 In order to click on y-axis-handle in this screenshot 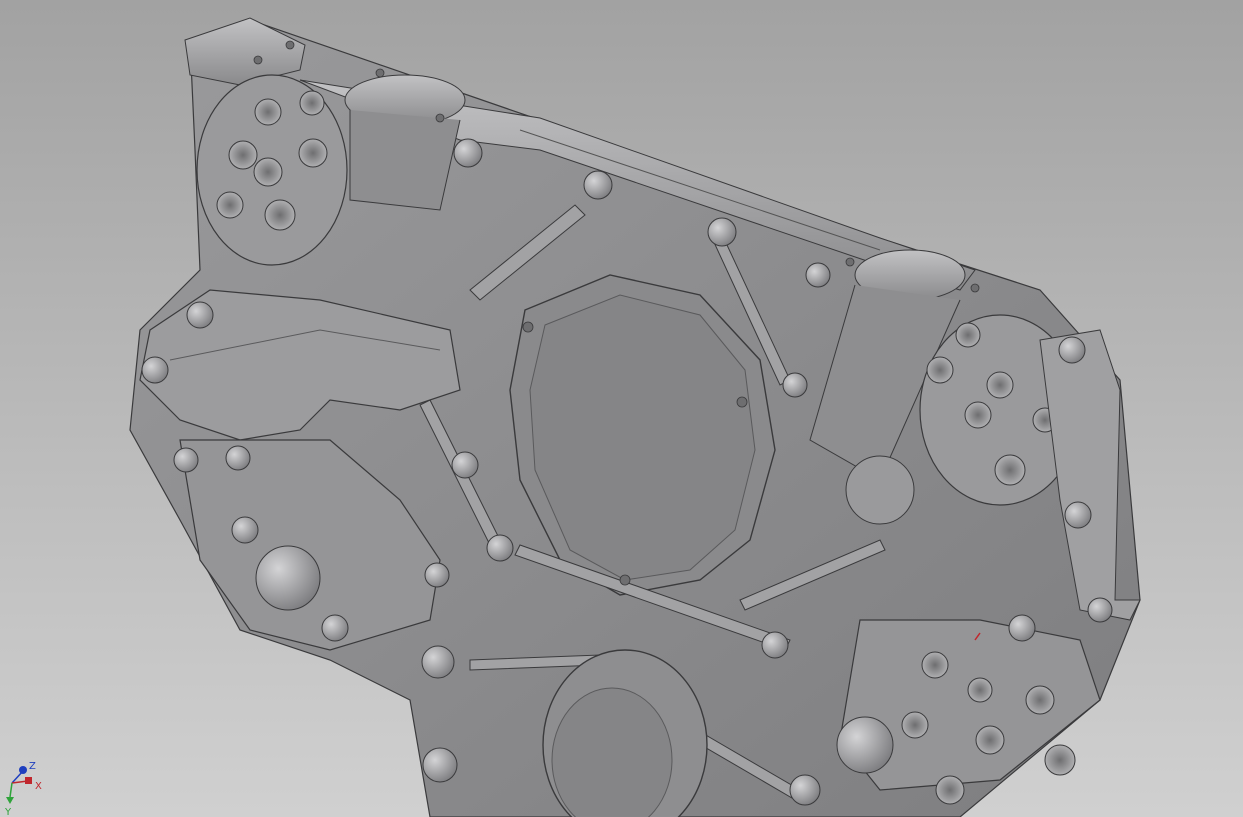, I will do `click(10, 800)`.